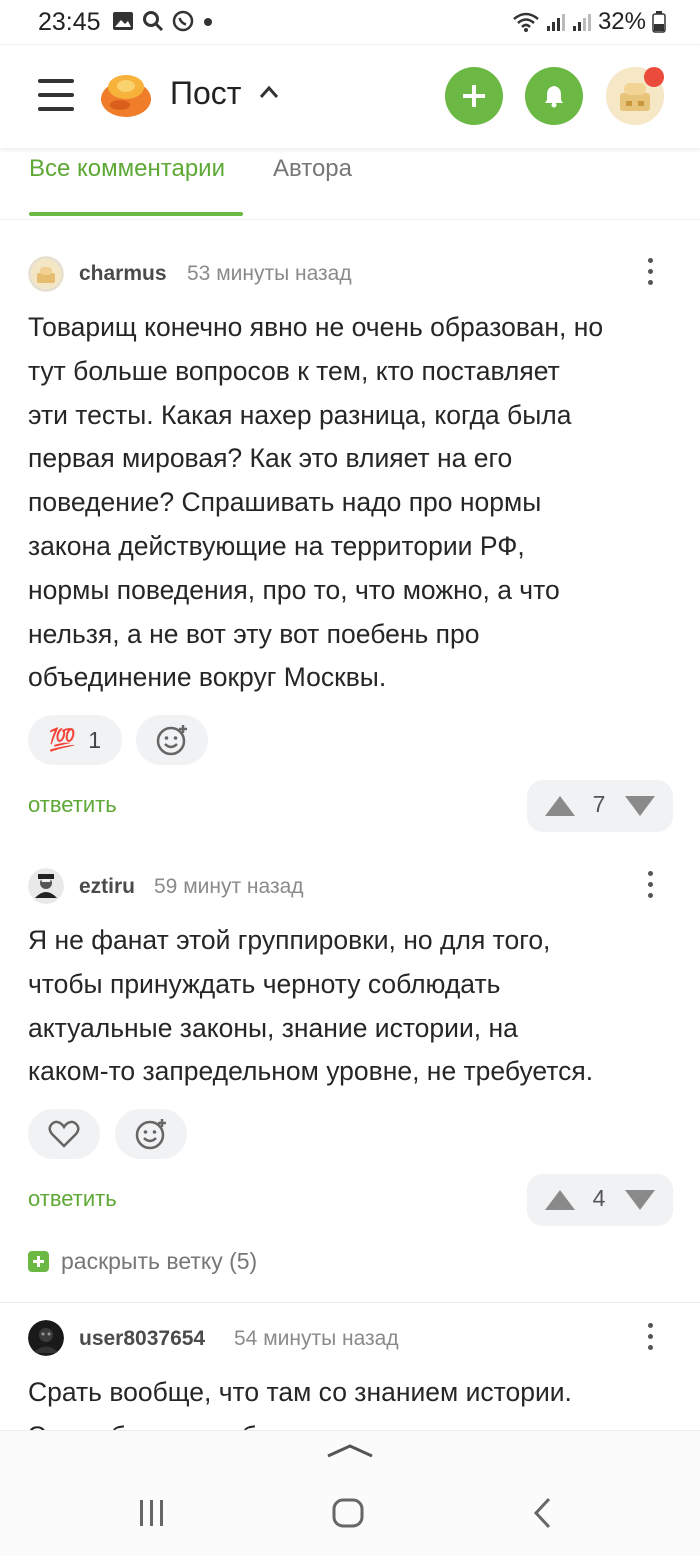  What do you see at coordinates (635, 96) in the screenshot?
I see `profile-avatar` at bounding box center [635, 96].